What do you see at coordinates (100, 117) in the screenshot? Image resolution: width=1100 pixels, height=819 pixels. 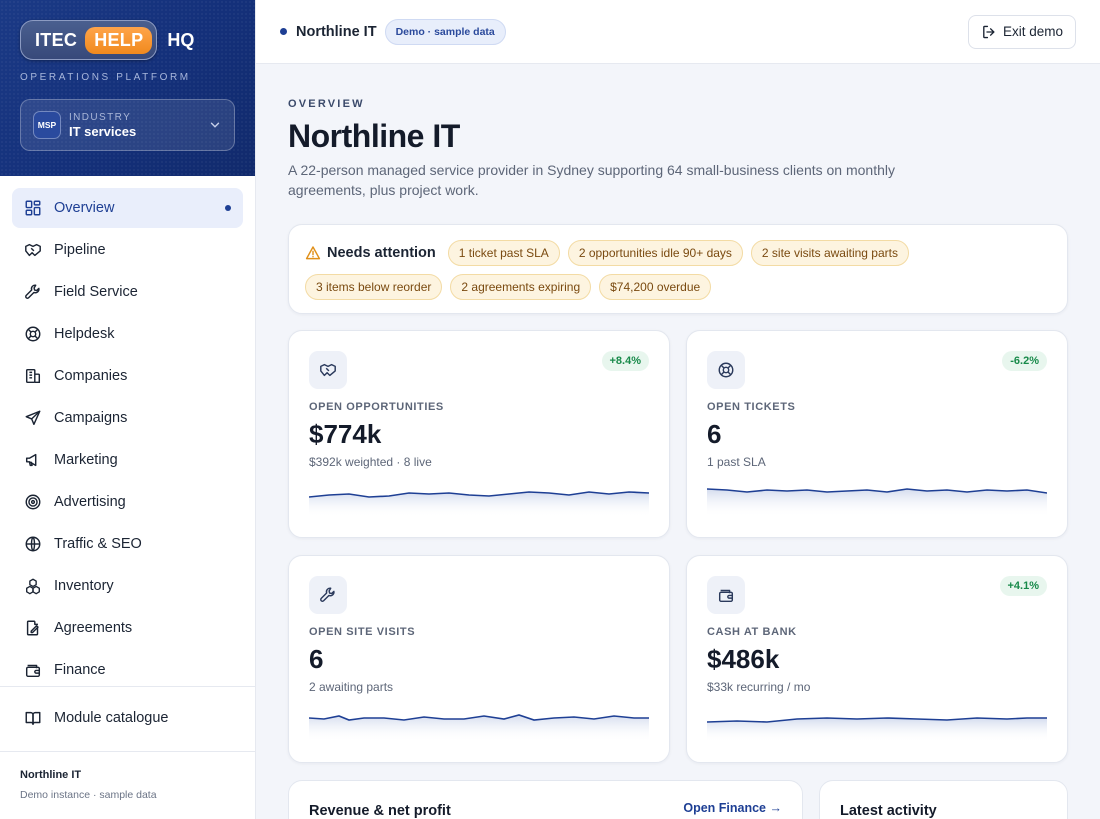 I see `industry-caption: INDUSTRY` at bounding box center [100, 117].